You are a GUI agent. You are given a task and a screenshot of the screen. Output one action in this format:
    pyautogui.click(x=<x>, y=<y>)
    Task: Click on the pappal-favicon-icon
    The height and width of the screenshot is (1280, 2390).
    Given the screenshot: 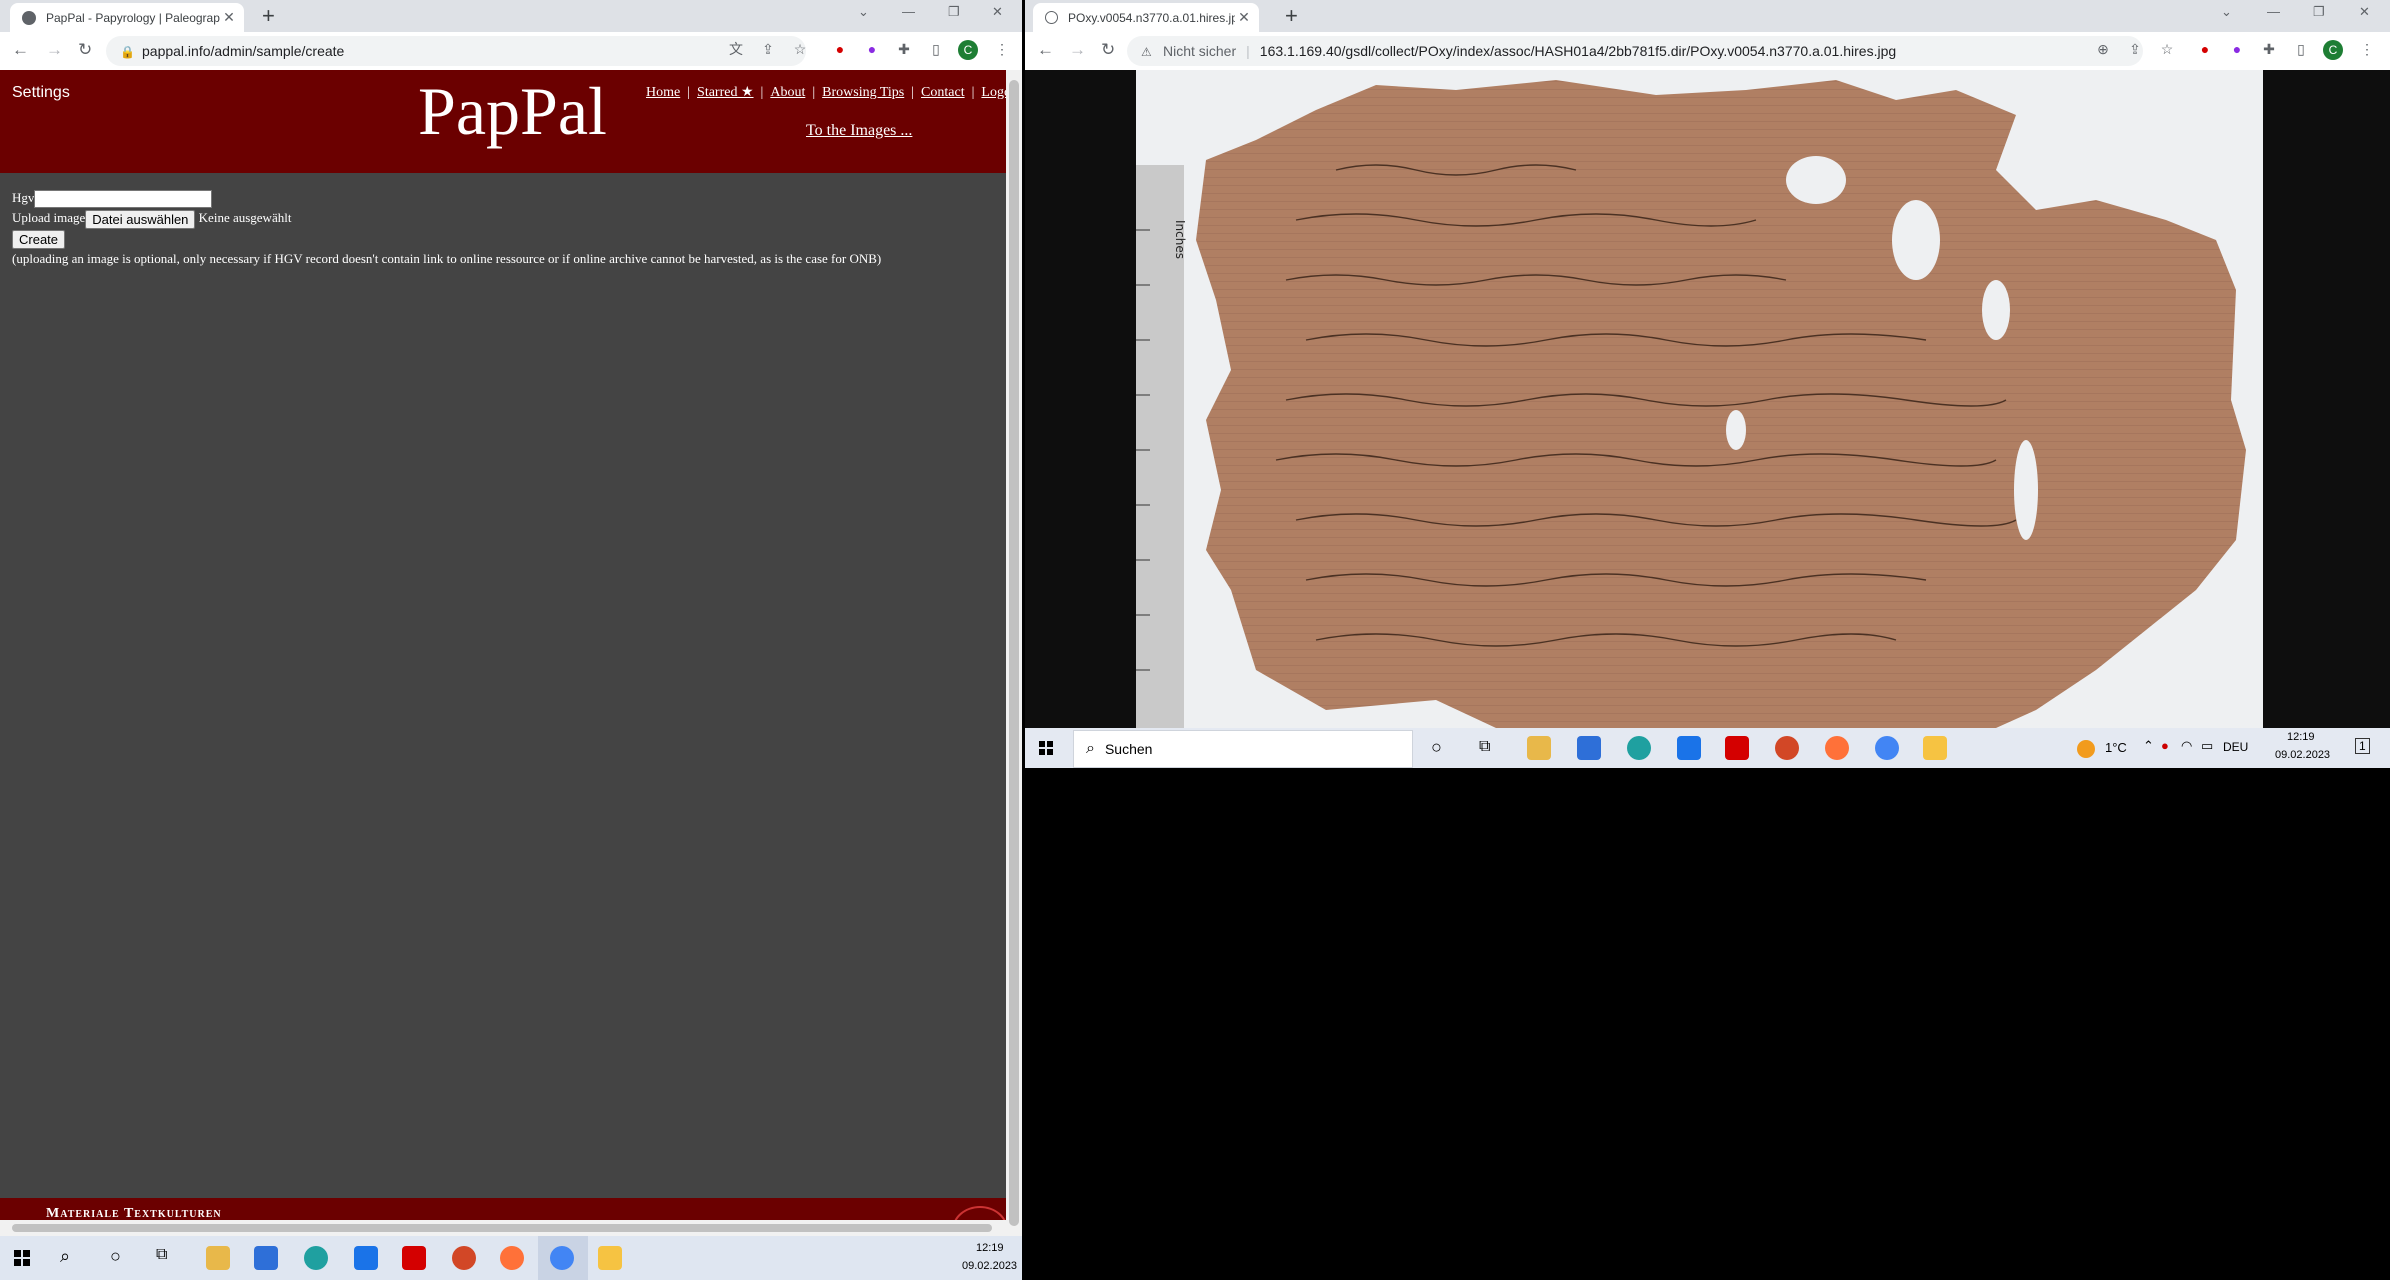 What is the action you would take?
    pyautogui.click(x=29, y=17)
    